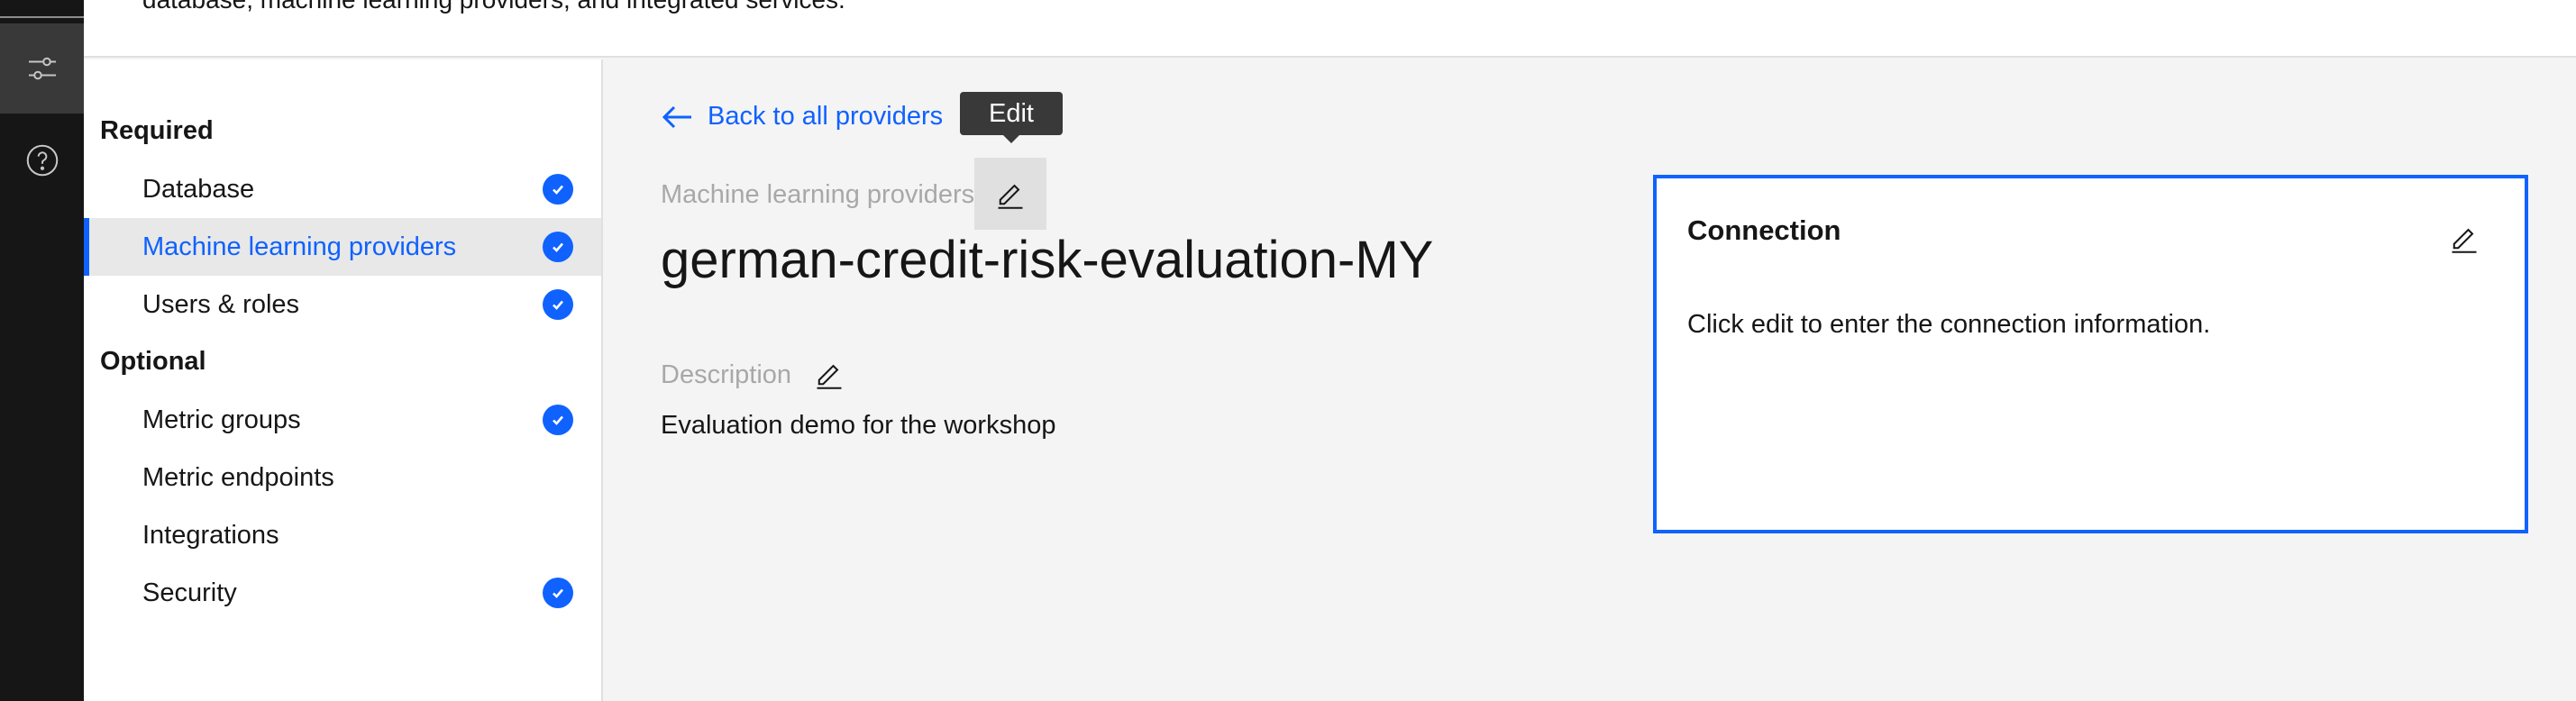 Image resolution: width=2576 pixels, height=701 pixels. I want to click on optional-heading: Optional, so click(153, 361).